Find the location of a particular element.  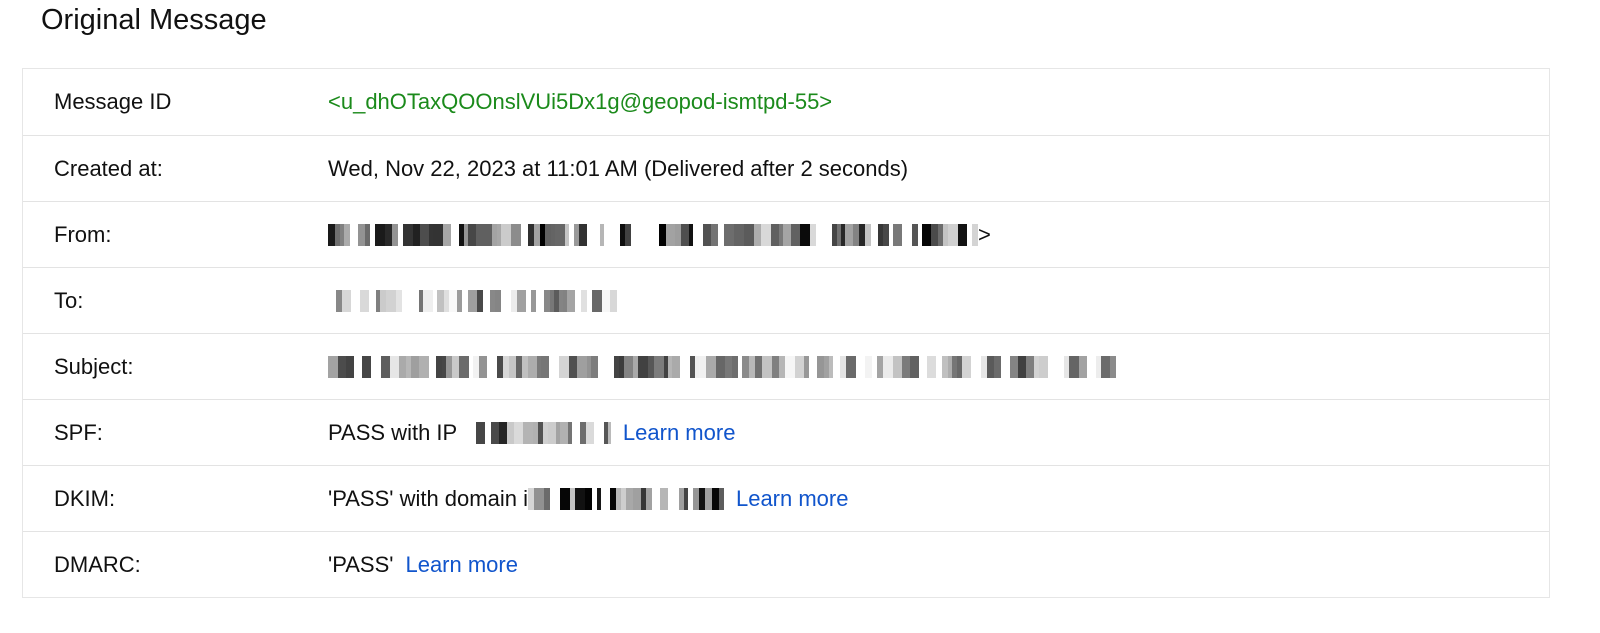

redacted-from is located at coordinates (653, 234).